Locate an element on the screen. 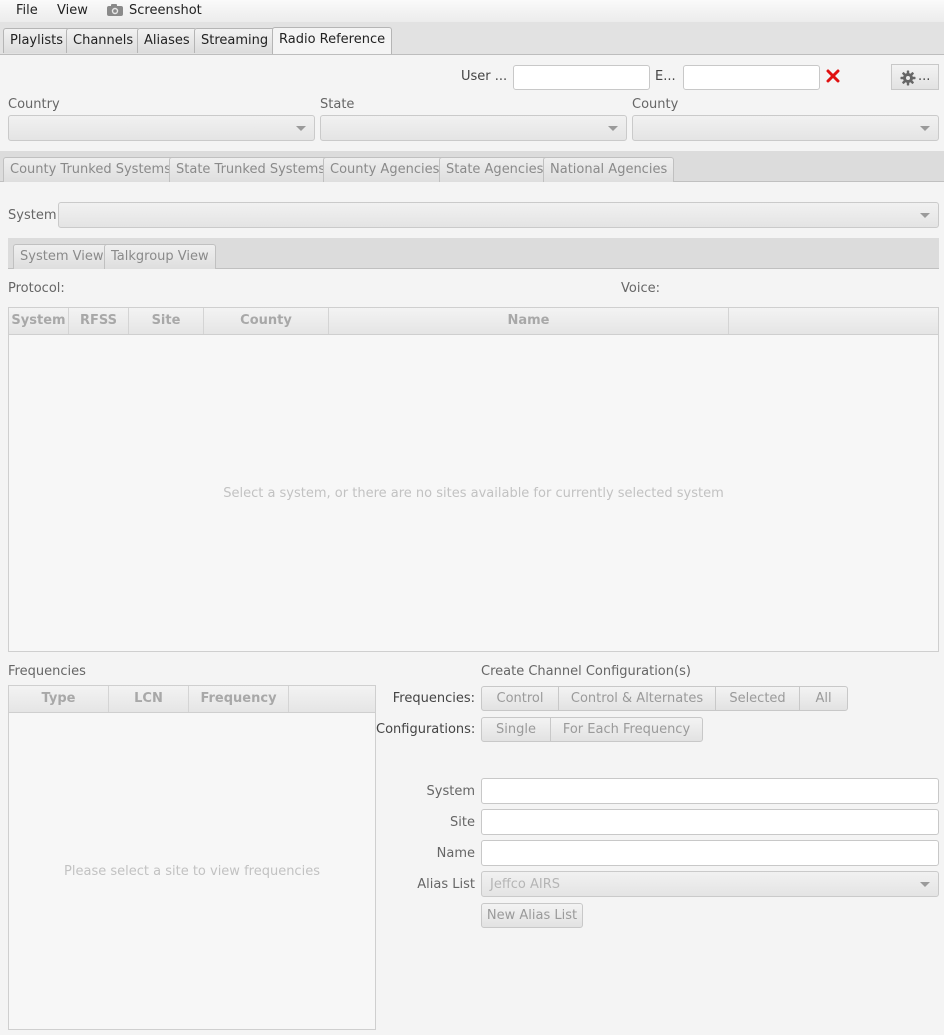 The height and width of the screenshot is (1035, 944). channel-name-label: Name is located at coordinates (455, 853).